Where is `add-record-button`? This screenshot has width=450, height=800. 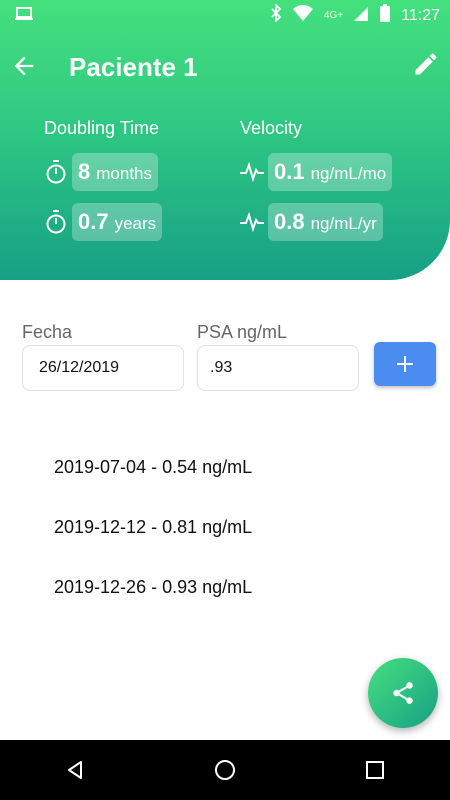 add-record-button is located at coordinates (405, 364).